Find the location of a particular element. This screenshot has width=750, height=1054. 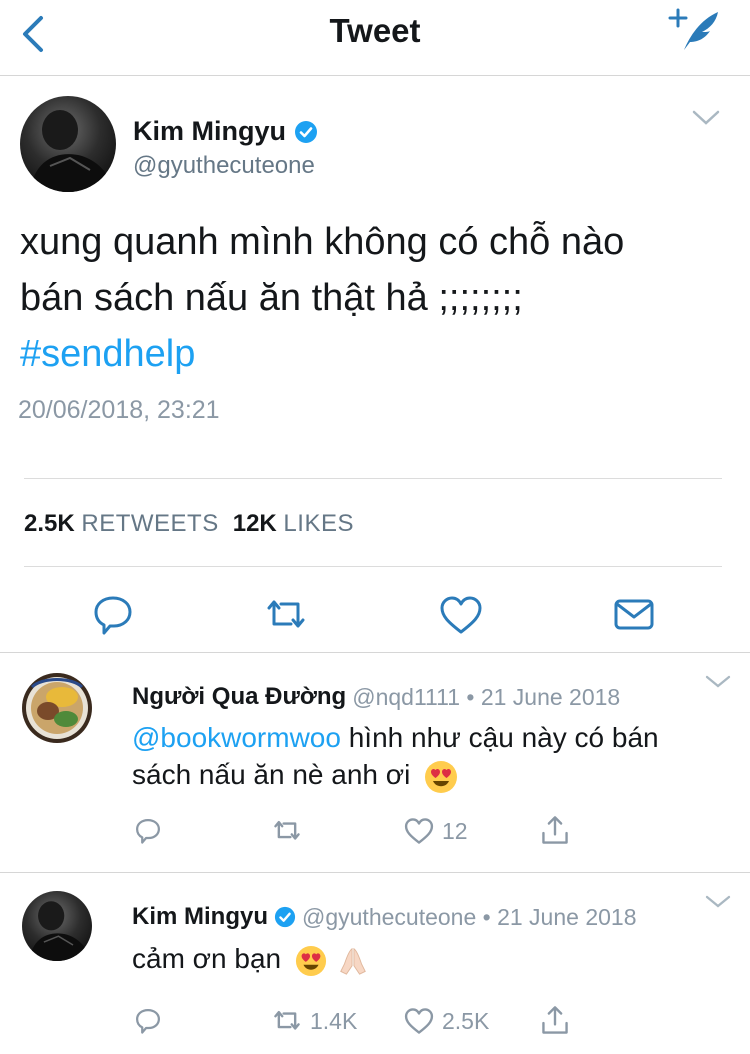

mention-link: @bookwormwoo is located at coordinates (236, 737).